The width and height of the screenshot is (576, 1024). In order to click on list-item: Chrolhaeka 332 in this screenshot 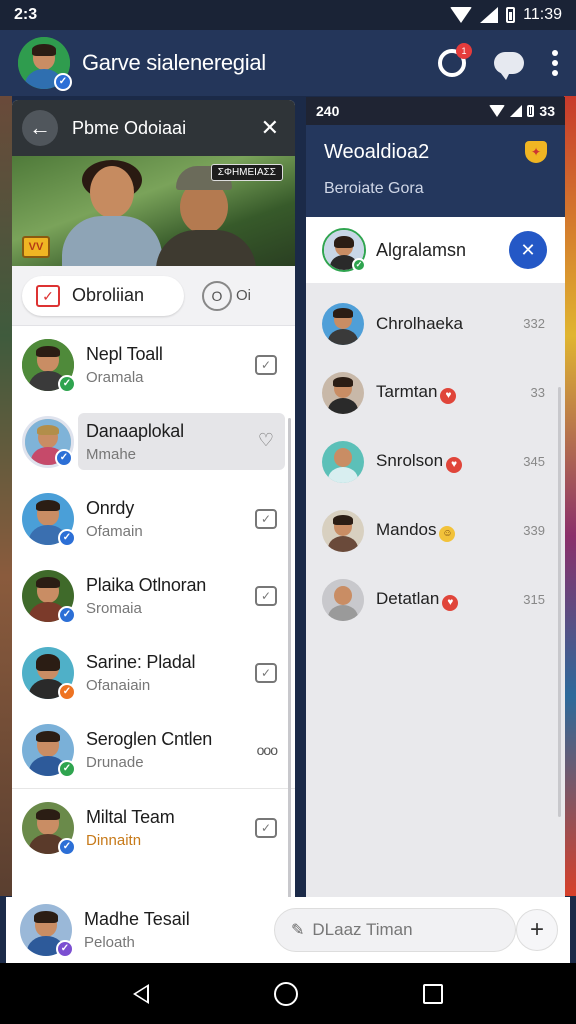, I will do `click(435, 323)`.